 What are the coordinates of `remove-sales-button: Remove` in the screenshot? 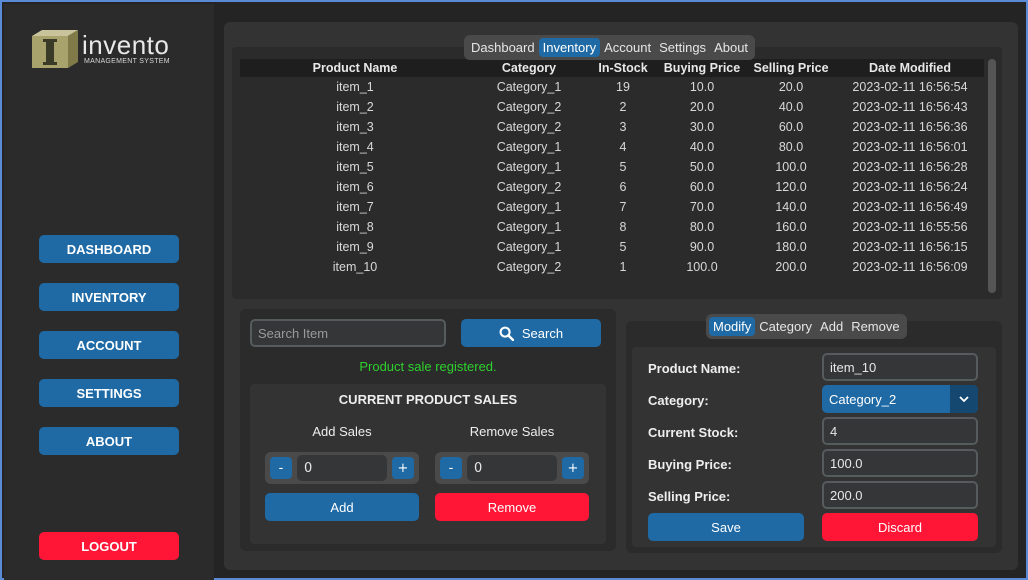 It's located at (512, 507).